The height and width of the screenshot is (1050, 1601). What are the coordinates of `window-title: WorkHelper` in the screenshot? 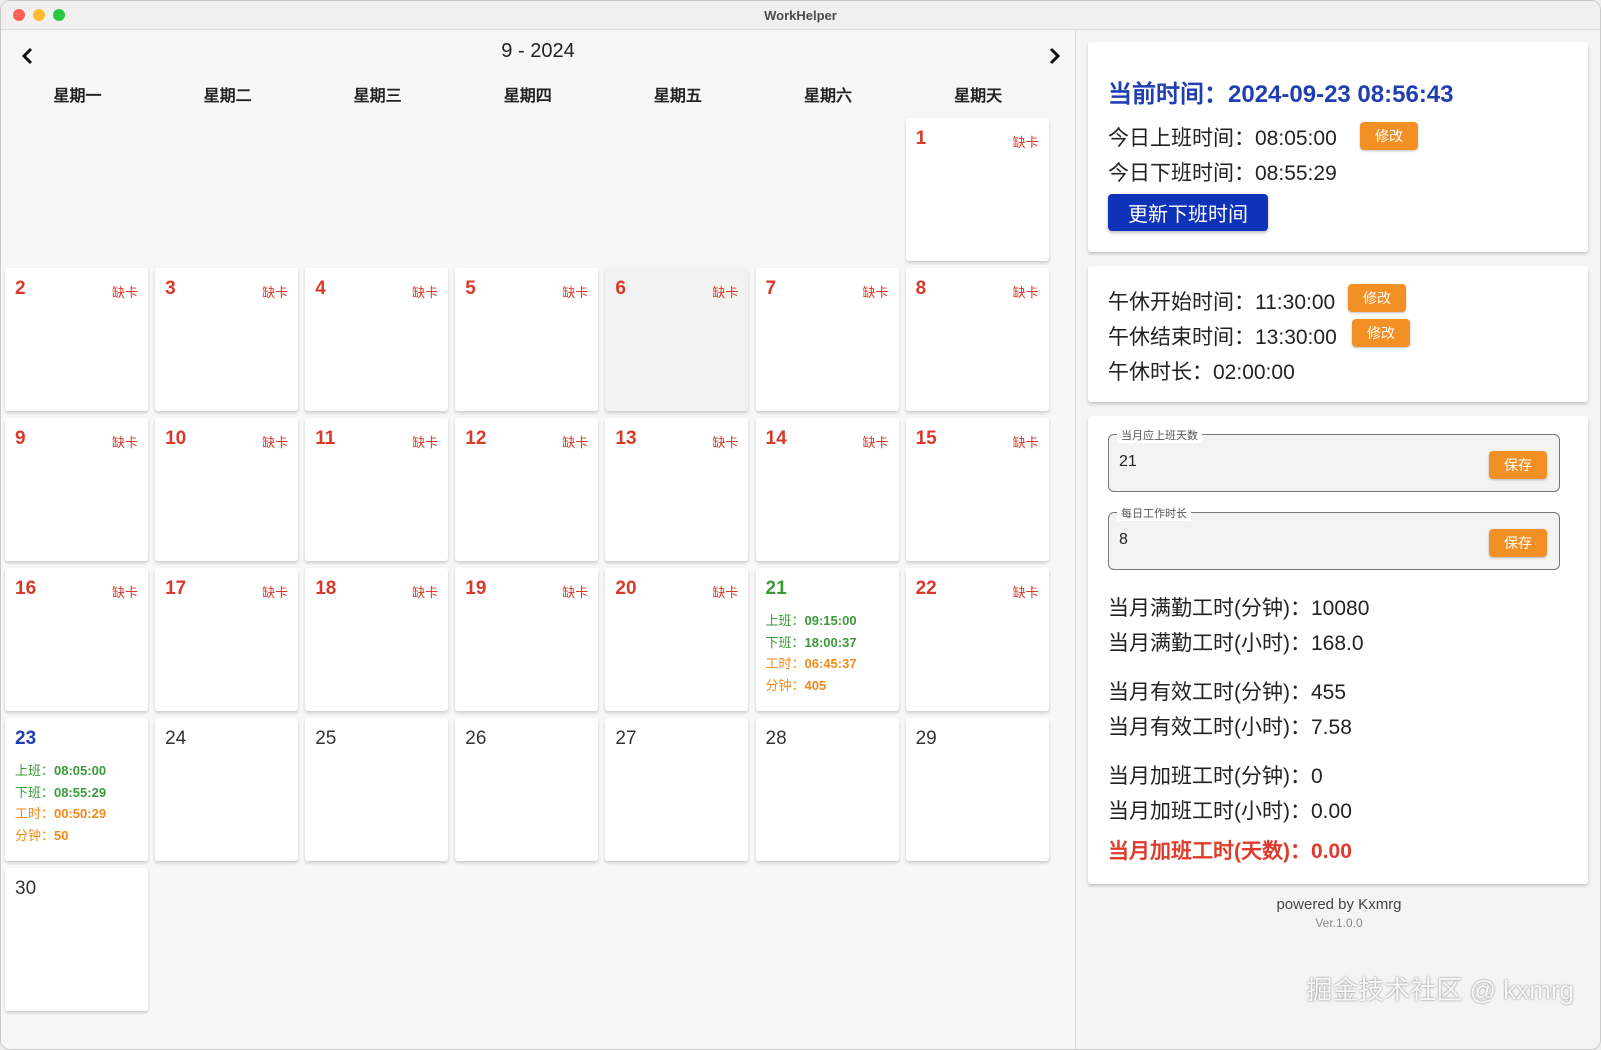 It's located at (800, 15).